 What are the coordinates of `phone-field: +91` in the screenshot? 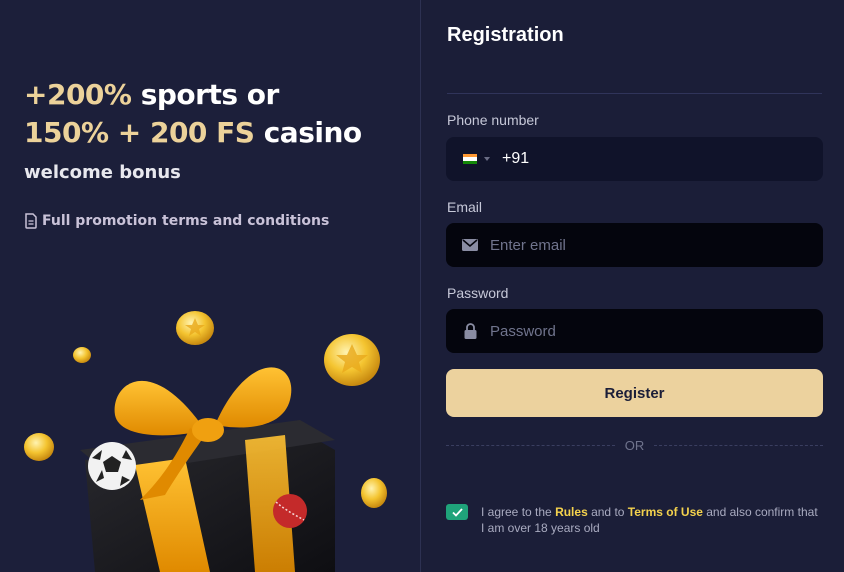 It's located at (634, 159).